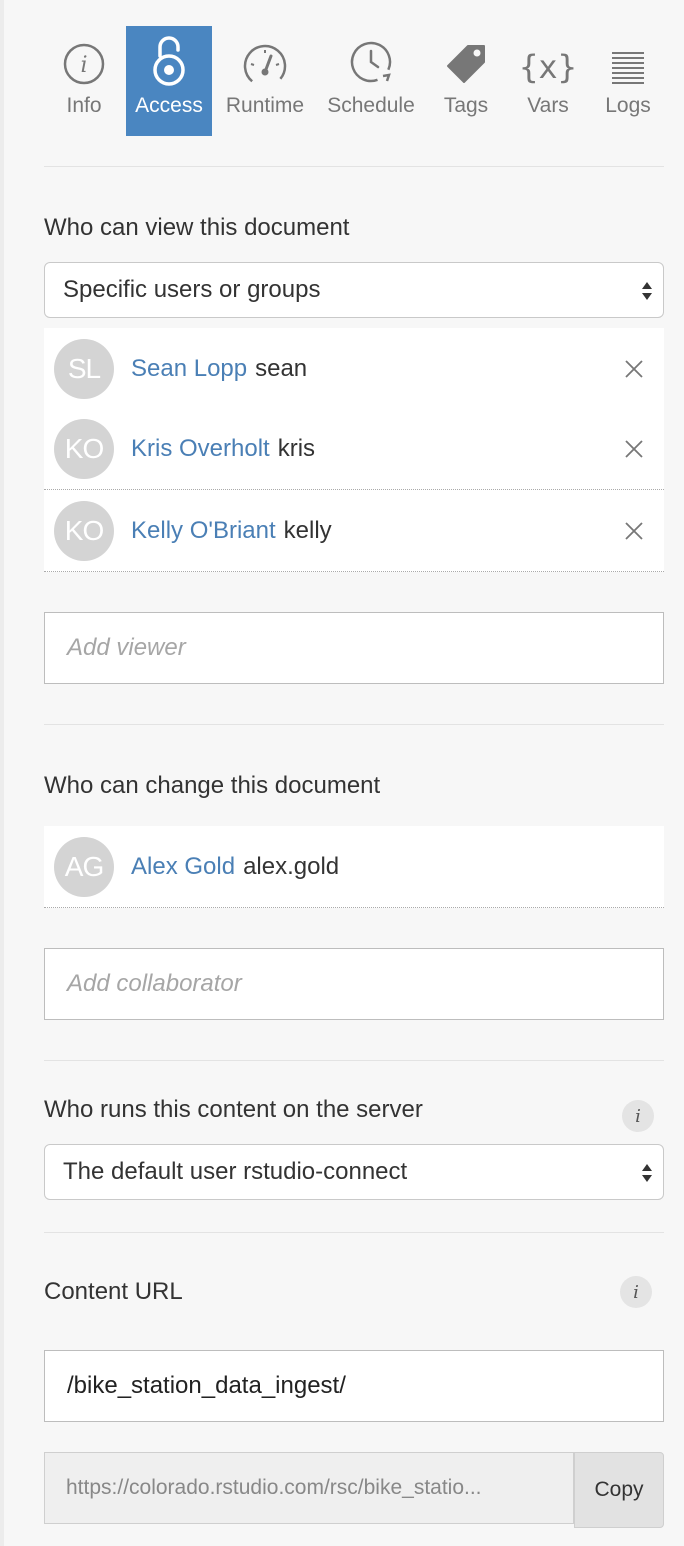 The height and width of the screenshot is (1546, 684). I want to click on user-full-name: Kelly O'Briant, so click(203, 530).